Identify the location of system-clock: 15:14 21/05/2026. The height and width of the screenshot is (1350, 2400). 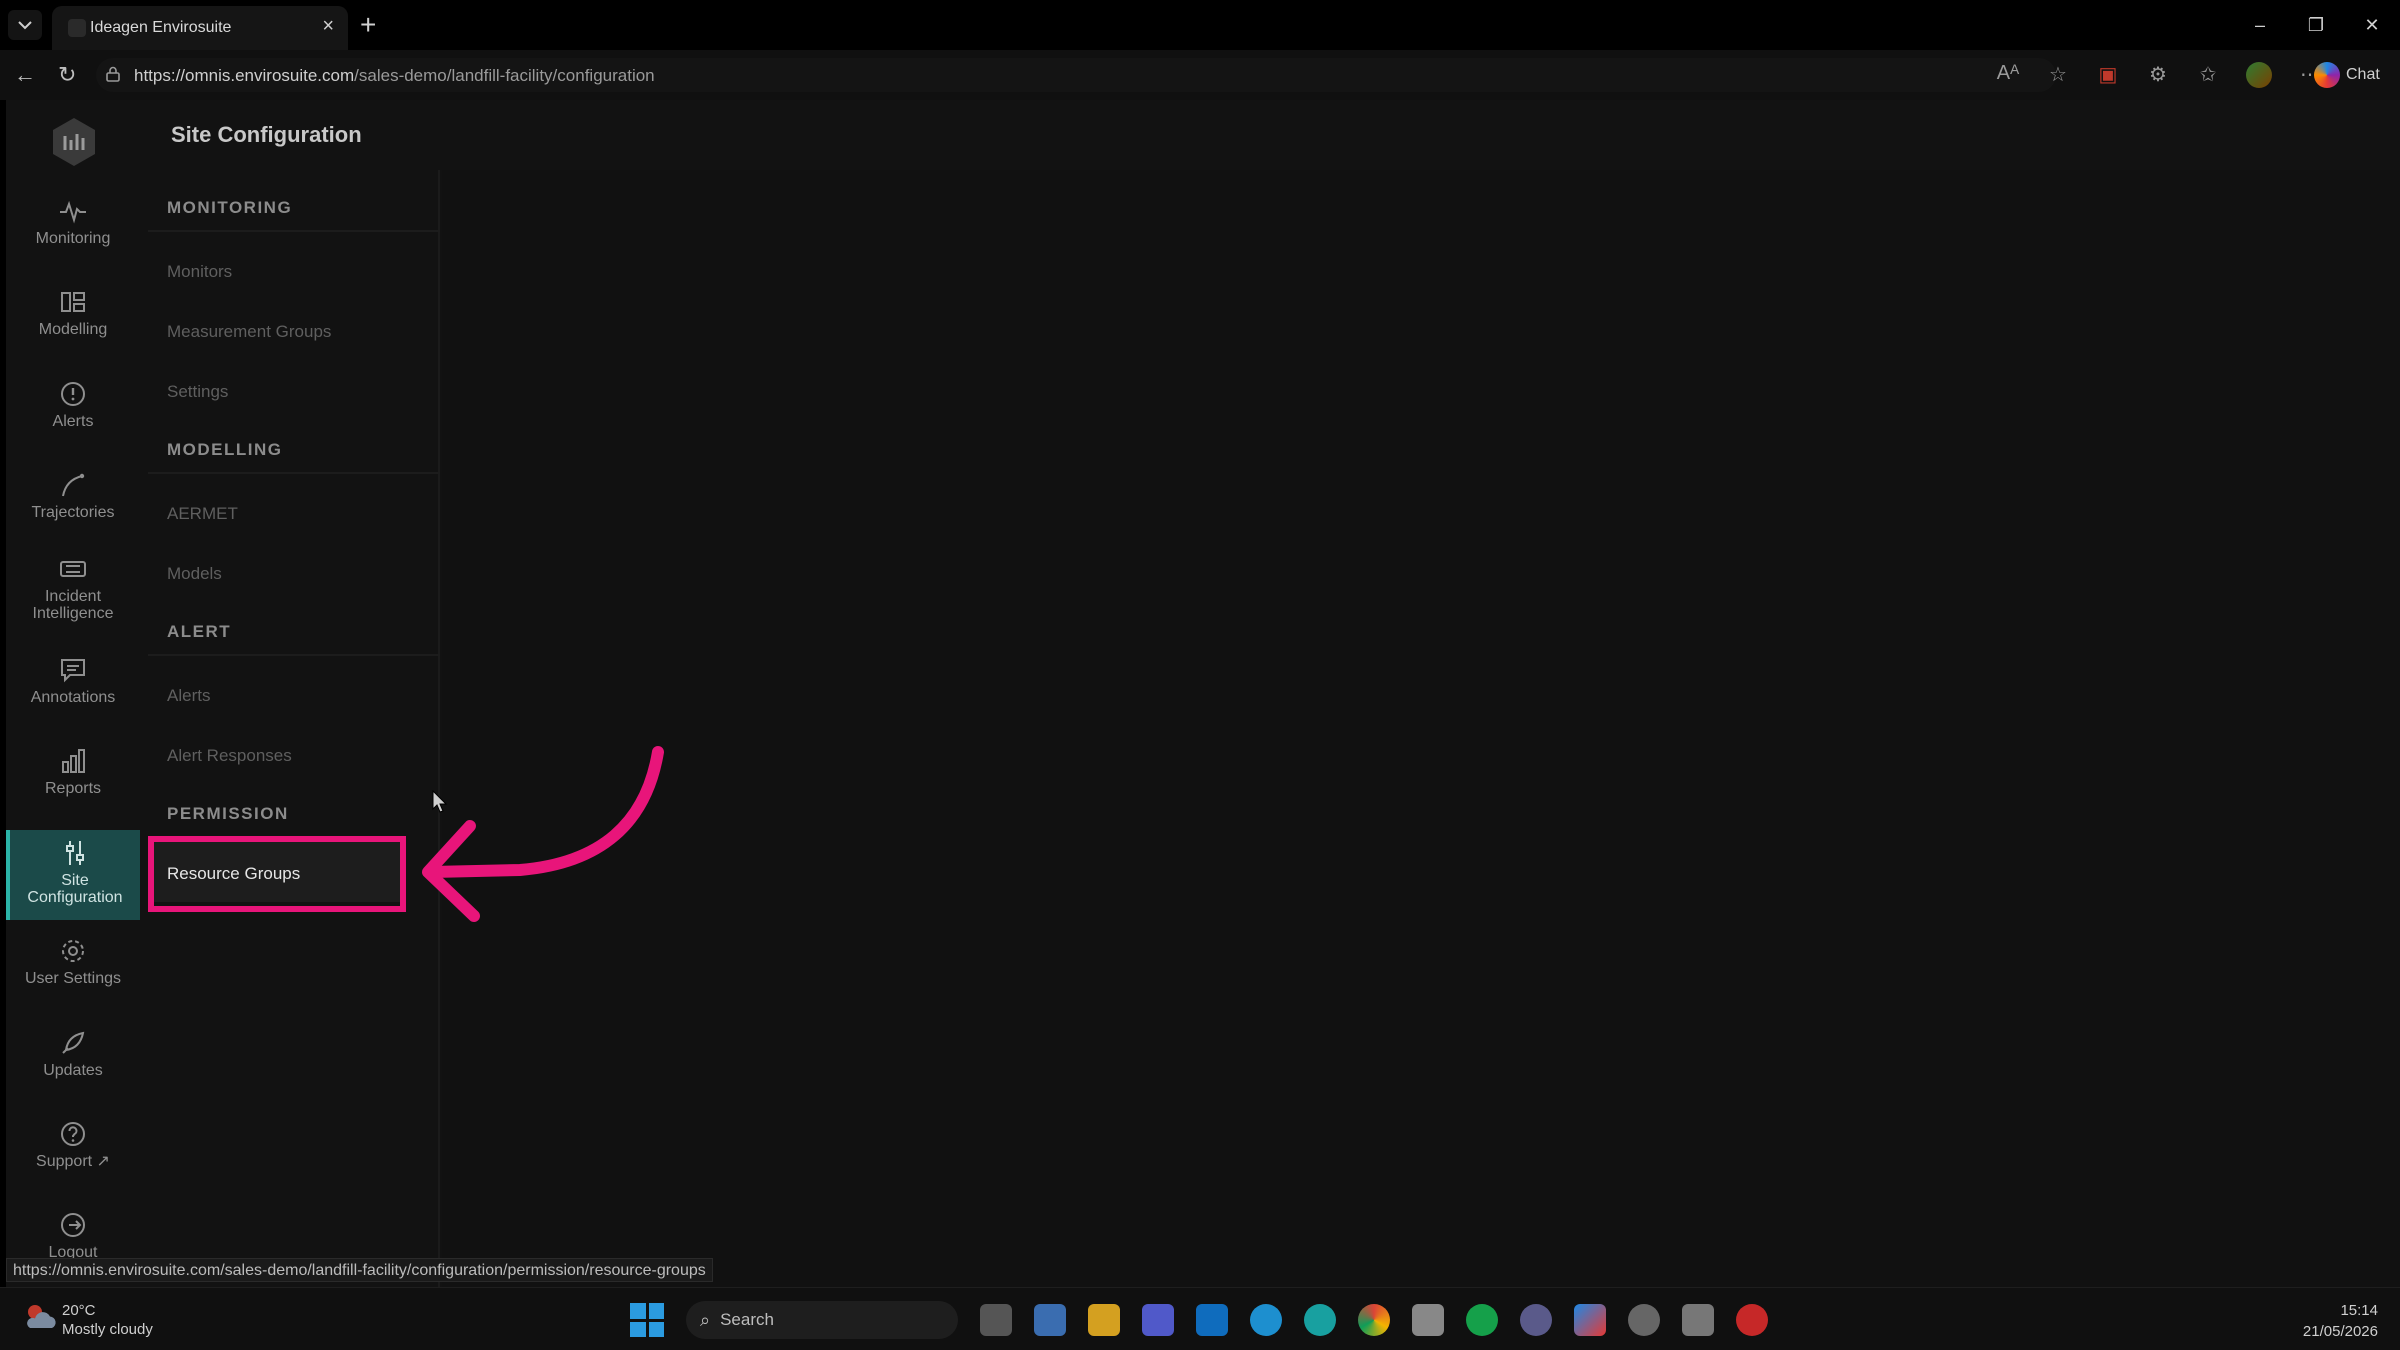
(2340, 1321).